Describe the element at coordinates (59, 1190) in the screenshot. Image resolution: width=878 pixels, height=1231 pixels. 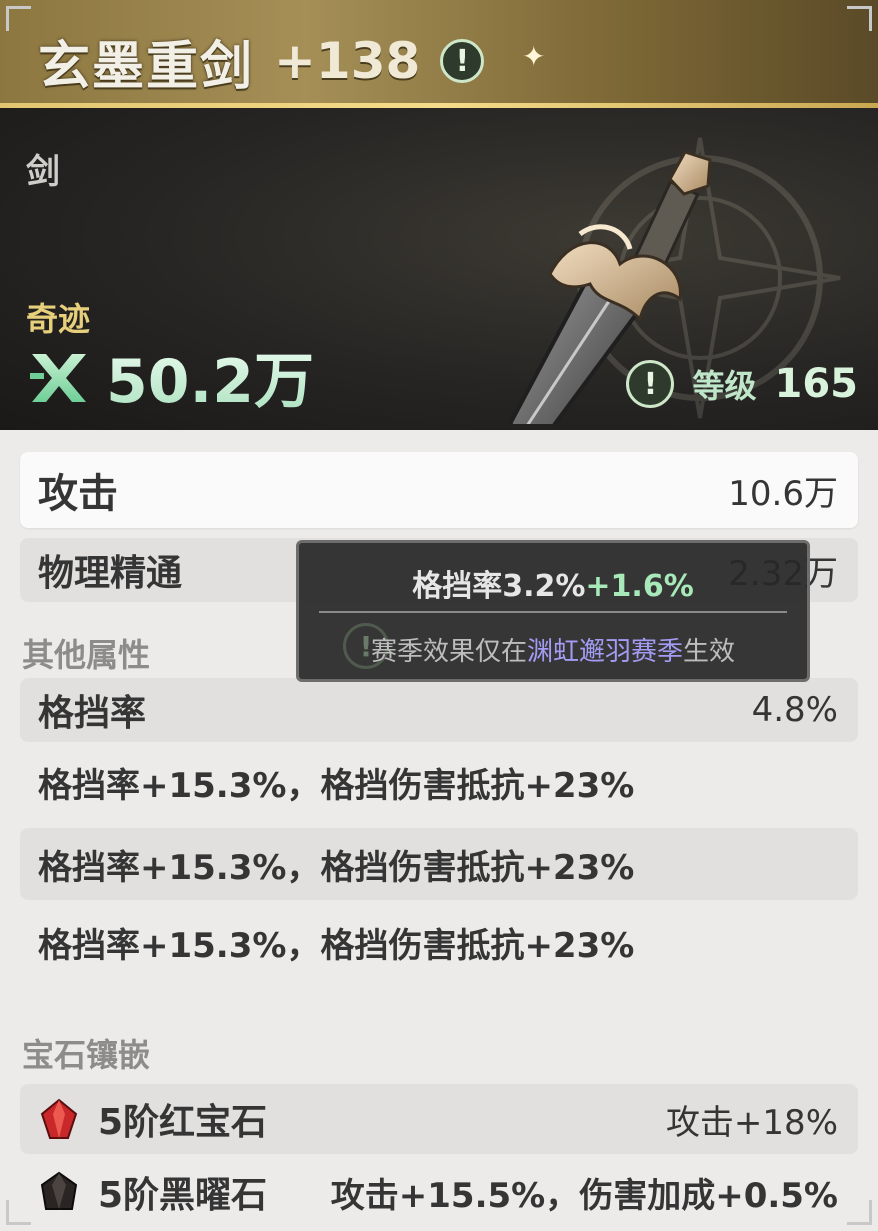
I see `obsidian-icon` at that location.